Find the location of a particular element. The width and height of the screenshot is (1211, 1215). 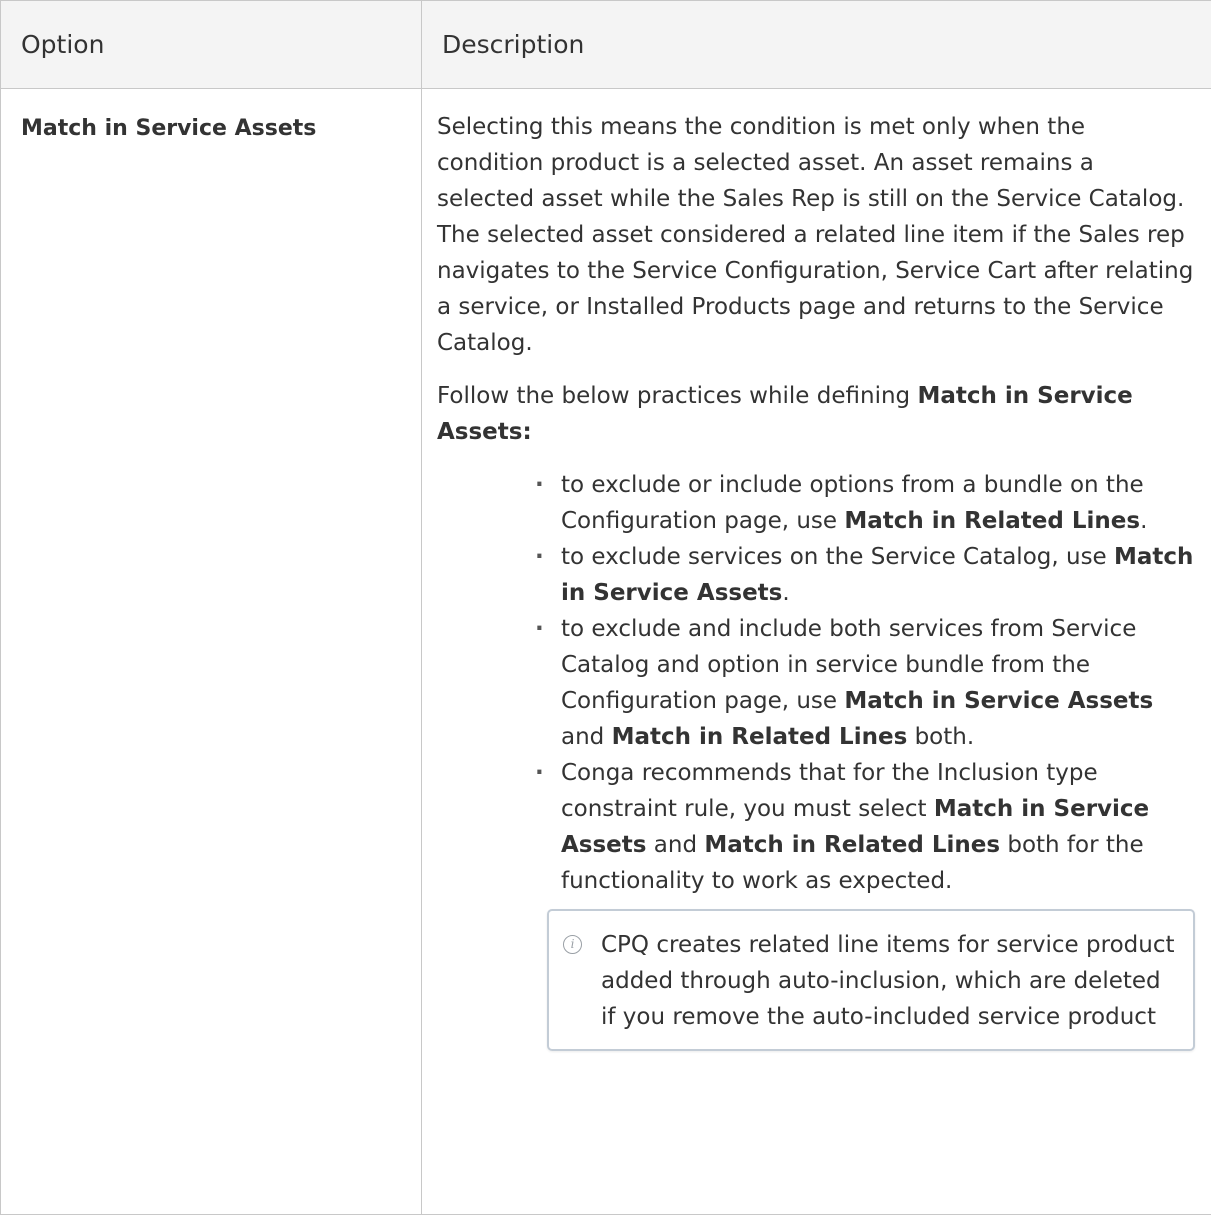

table-header-row: Option Description is located at coordinates (606, 45).